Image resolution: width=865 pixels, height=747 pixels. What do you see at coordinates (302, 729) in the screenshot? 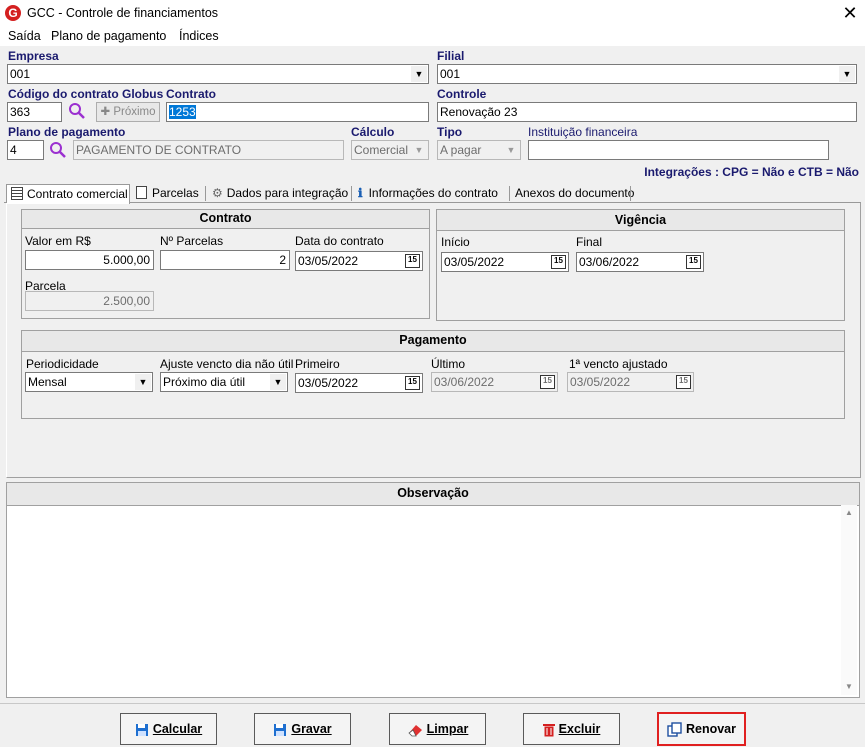
I see `gravar-button: Gravar` at bounding box center [302, 729].